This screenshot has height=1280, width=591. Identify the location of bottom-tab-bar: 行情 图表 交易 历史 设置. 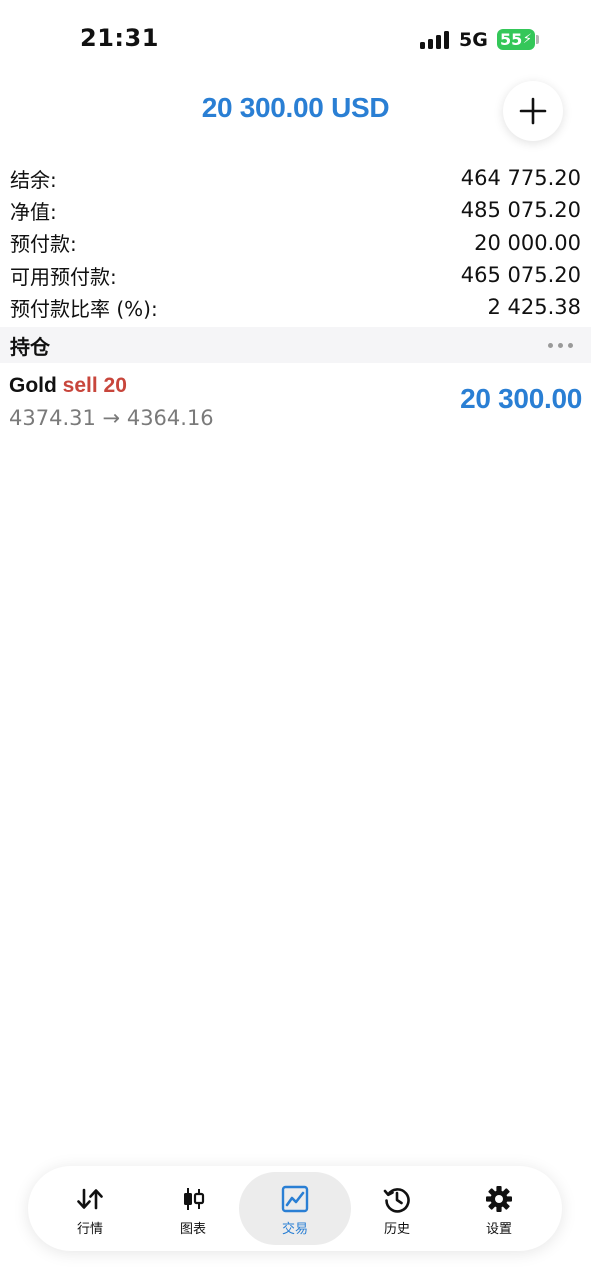
(295, 1208).